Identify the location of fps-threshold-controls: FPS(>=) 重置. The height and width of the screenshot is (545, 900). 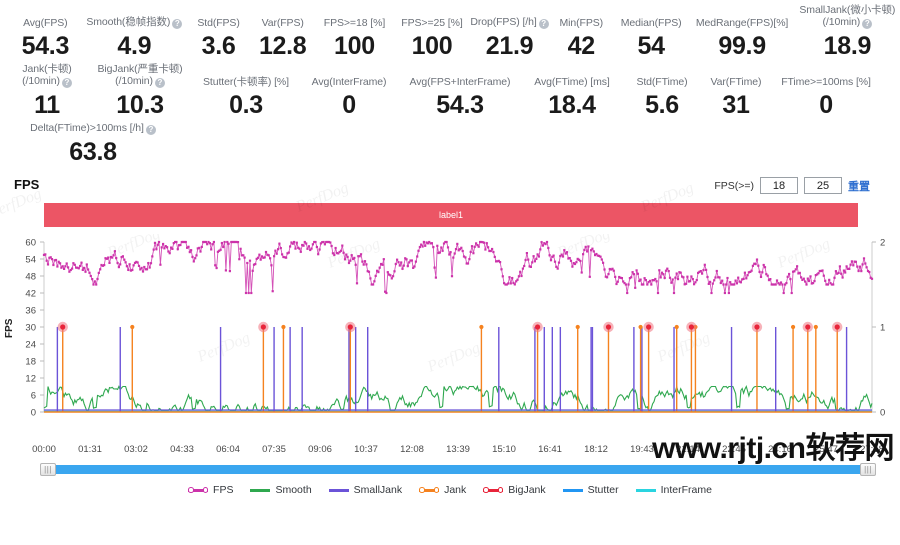
(792, 185).